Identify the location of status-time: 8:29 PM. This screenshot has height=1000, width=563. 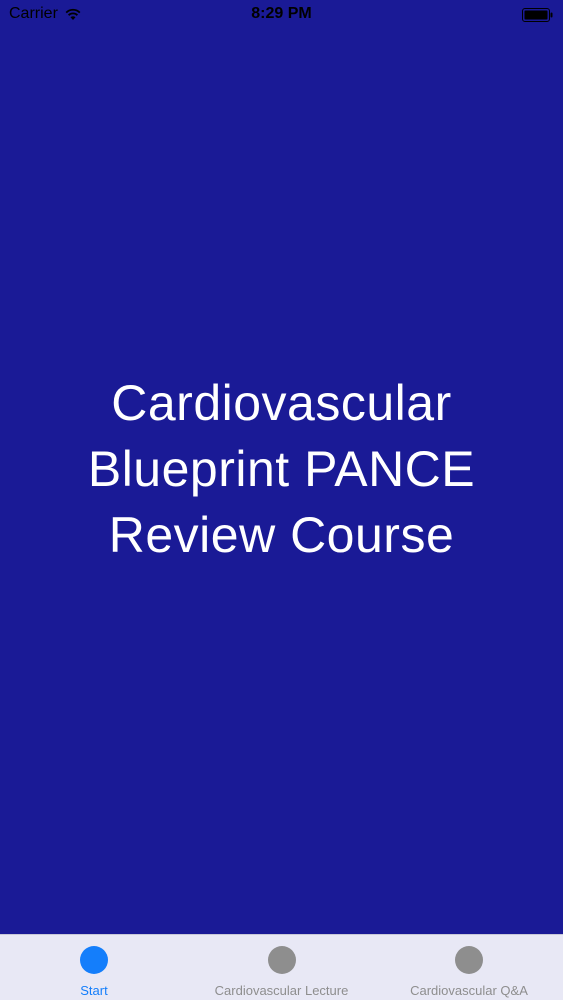
(281, 13).